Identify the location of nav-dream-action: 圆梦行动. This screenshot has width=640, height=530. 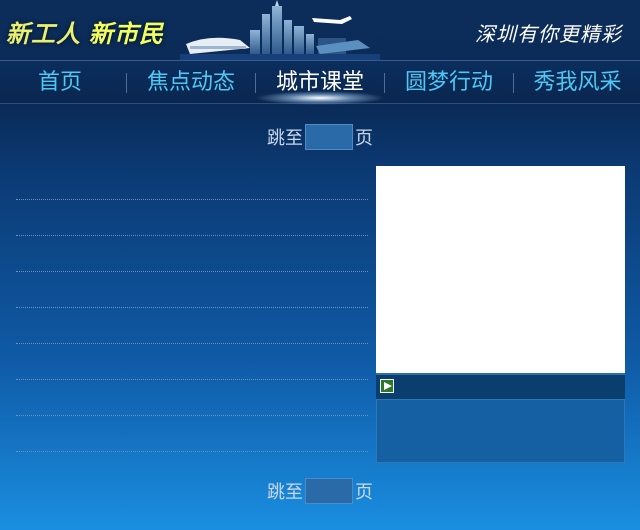
(449, 82).